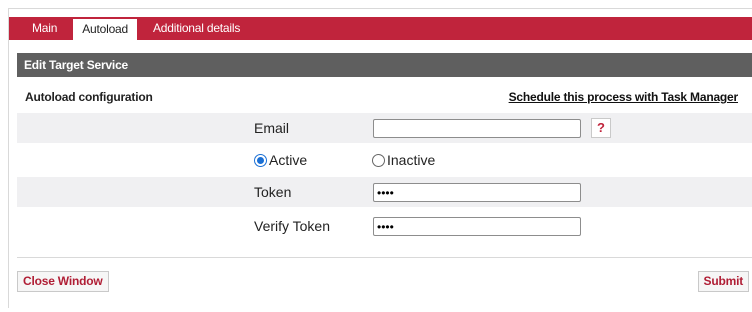  I want to click on token-row: Token, so click(384, 192).